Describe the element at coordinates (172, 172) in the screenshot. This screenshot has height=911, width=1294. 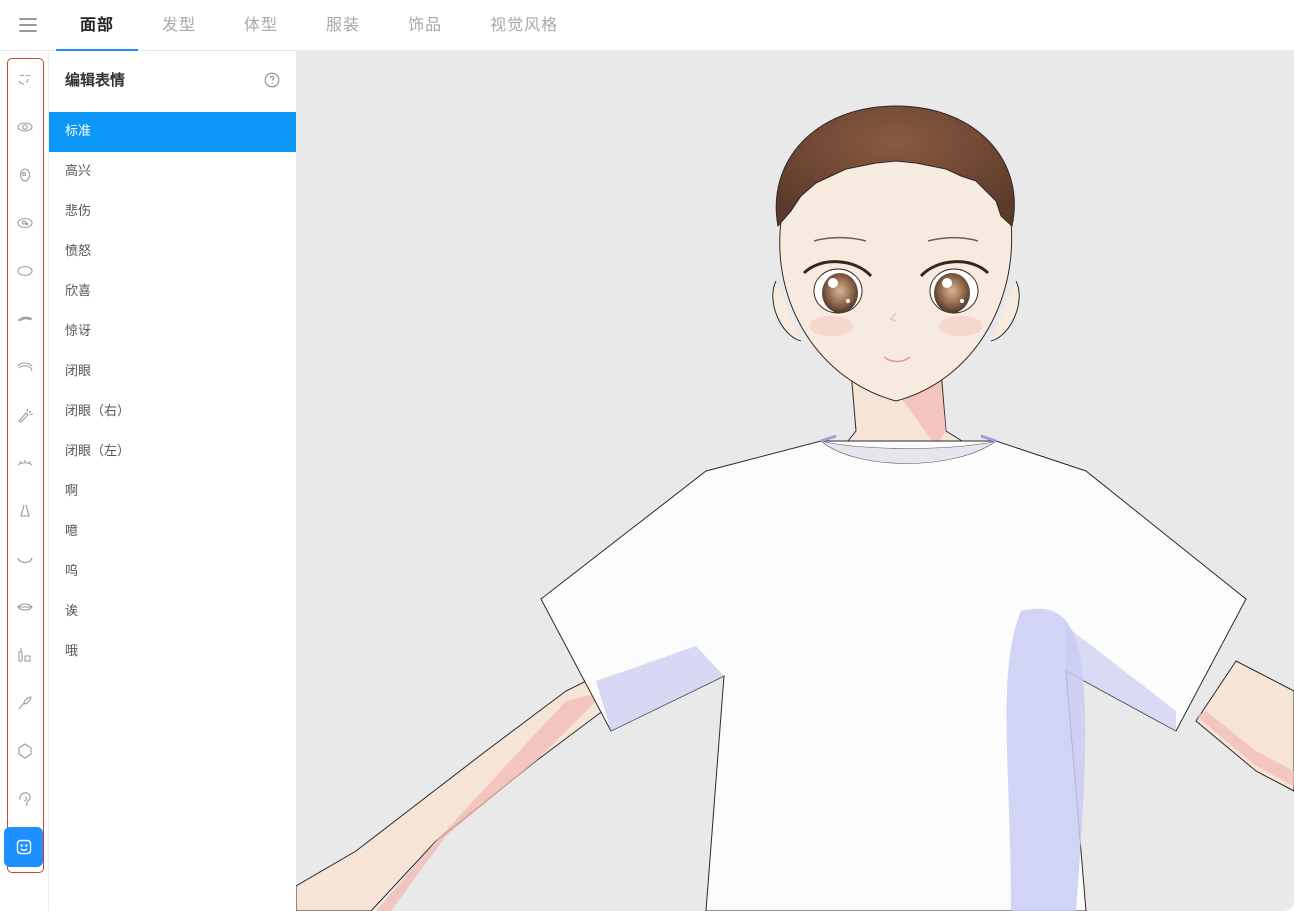
I see `expression-item-happy: 高兴` at that location.